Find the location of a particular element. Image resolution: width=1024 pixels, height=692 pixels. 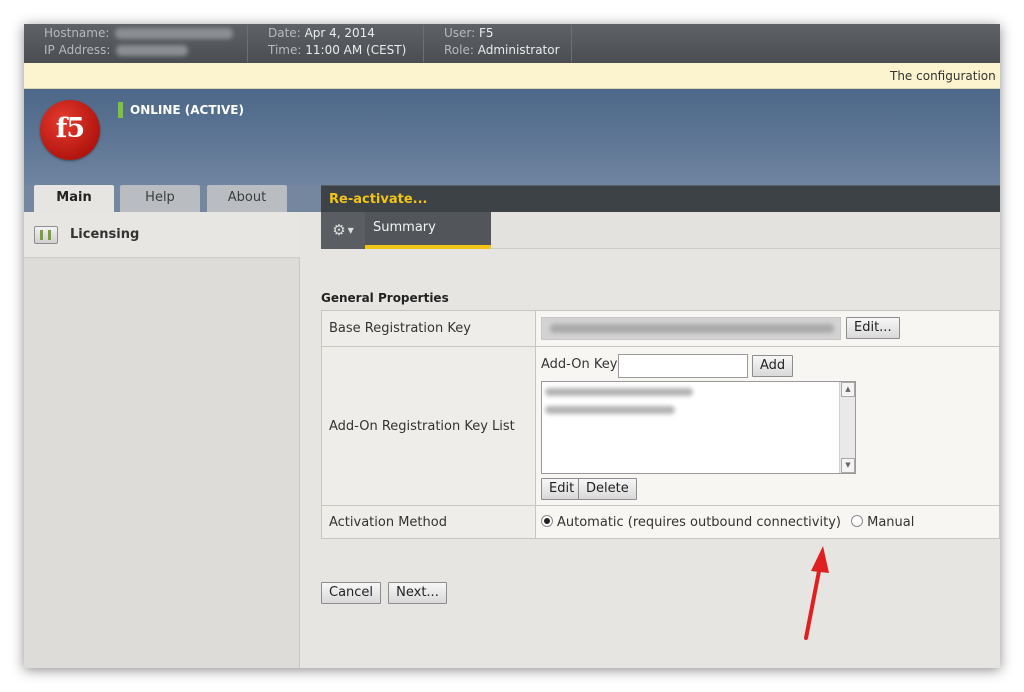

date-time-info: Date: Apr 4, 2014 Time: 11:00 AM (CEST) is located at coordinates (336, 43).